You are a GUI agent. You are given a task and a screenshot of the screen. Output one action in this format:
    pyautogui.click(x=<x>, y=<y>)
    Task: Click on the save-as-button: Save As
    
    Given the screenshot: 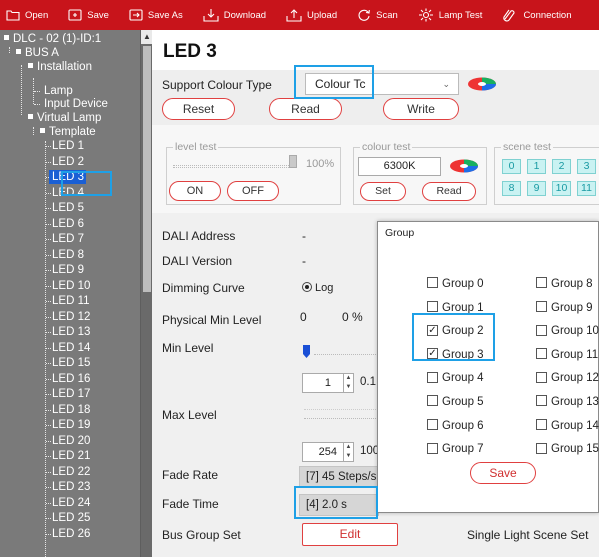 What is the action you would take?
    pyautogui.click(x=156, y=15)
    